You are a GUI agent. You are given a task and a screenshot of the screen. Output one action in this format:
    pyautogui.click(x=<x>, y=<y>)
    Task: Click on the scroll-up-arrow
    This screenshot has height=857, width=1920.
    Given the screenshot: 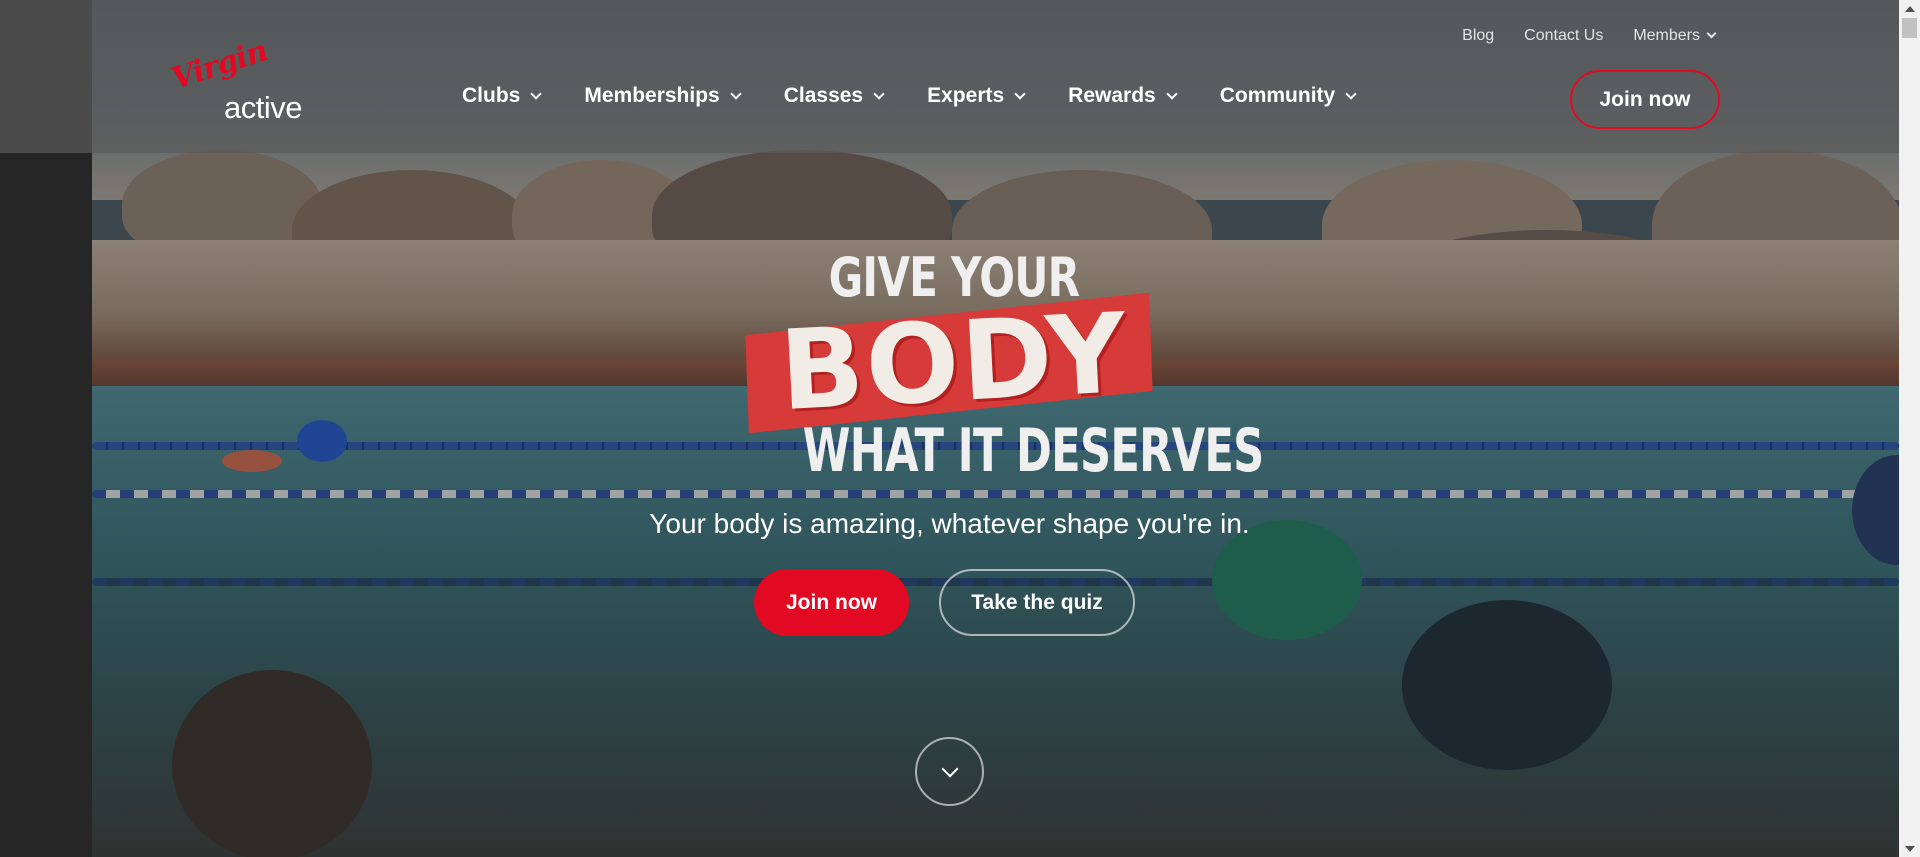 What is the action you would take?
    pyautogui.click(x=1909, y=8)
    